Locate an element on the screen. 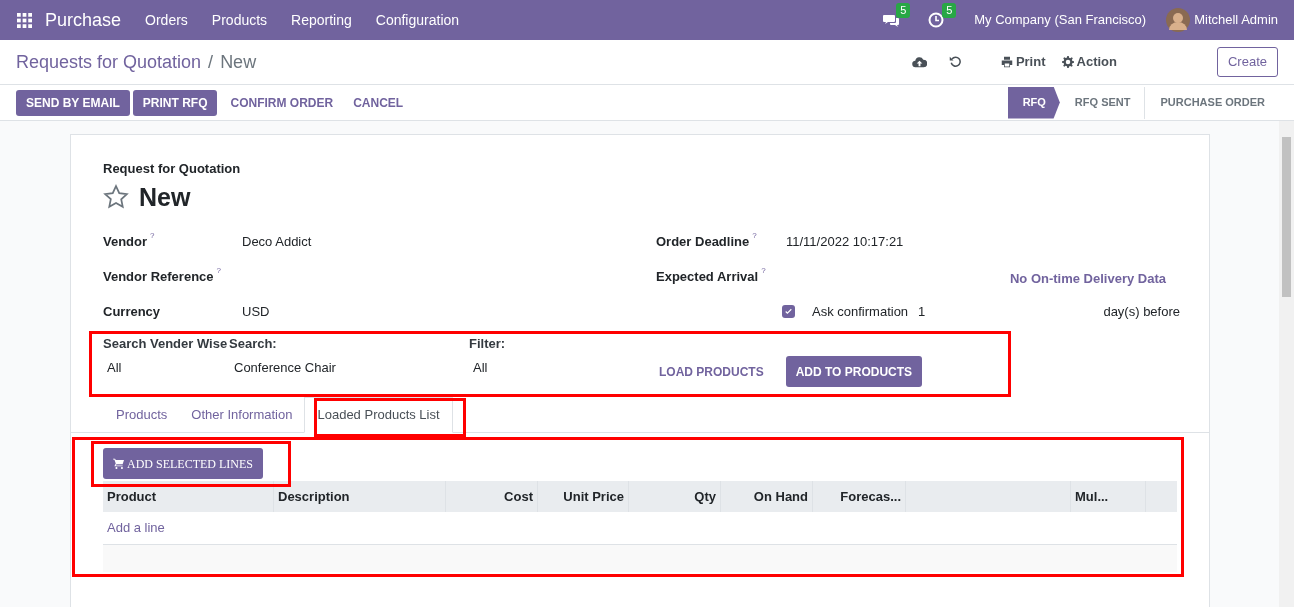 The image size is (1294, 607). field-value: Deco Addict is located at coordinates (277, 241).